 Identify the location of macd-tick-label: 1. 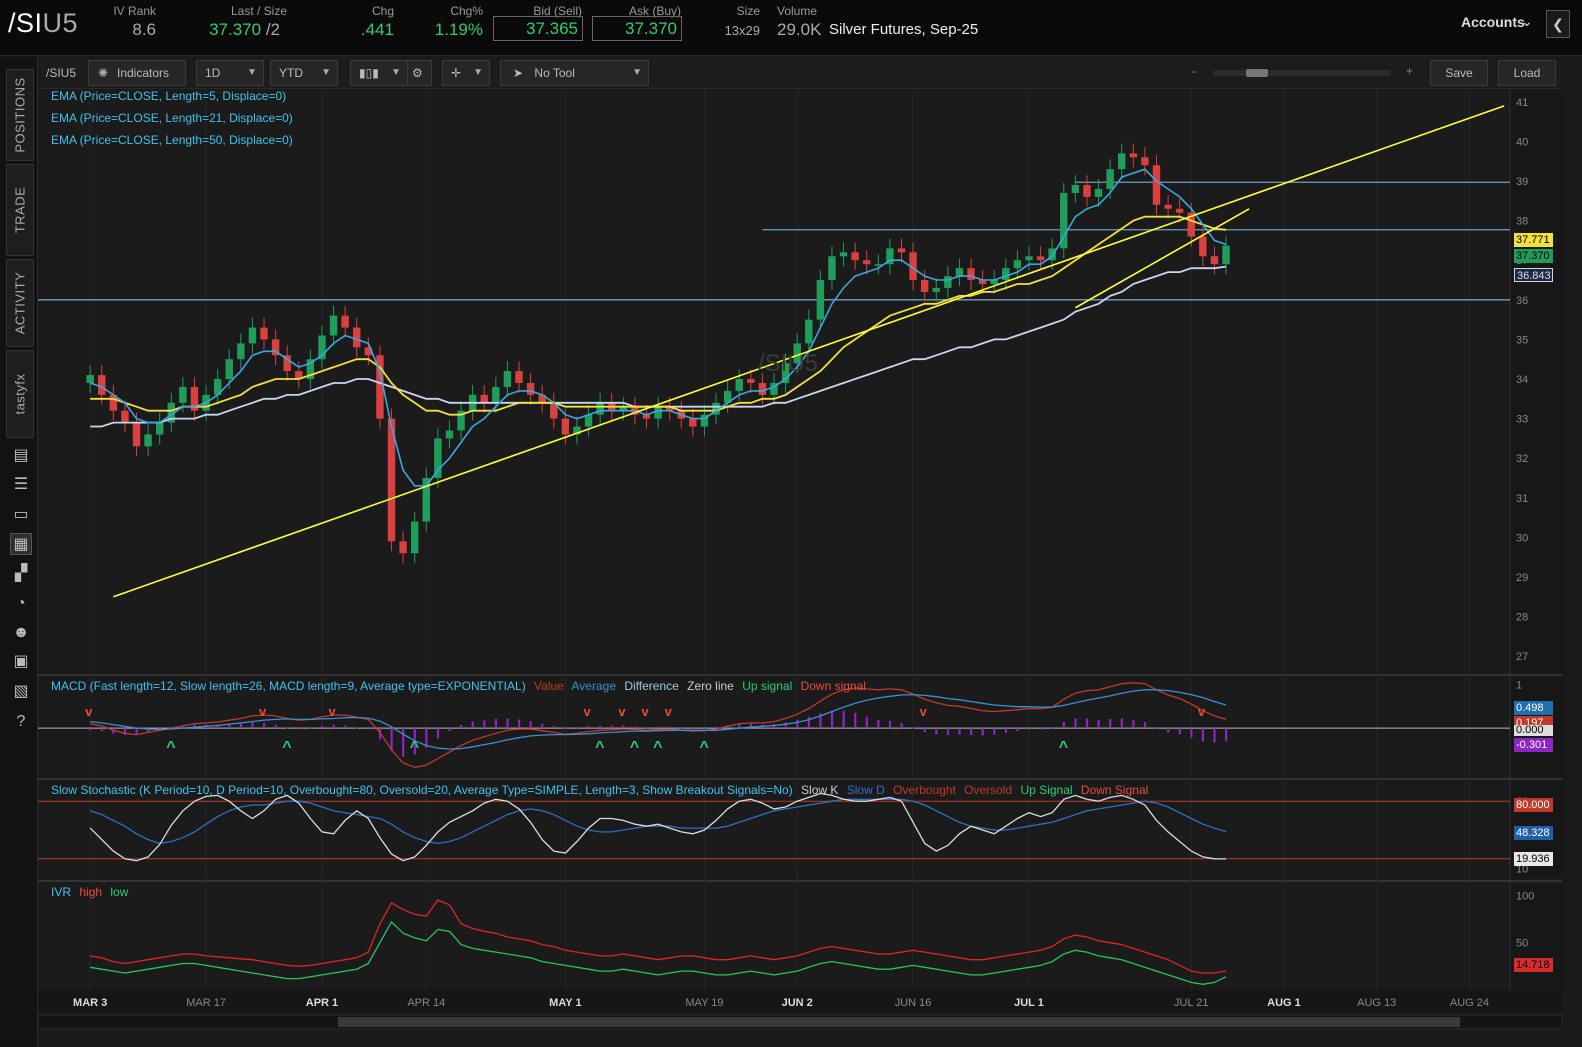
(1519, 686).